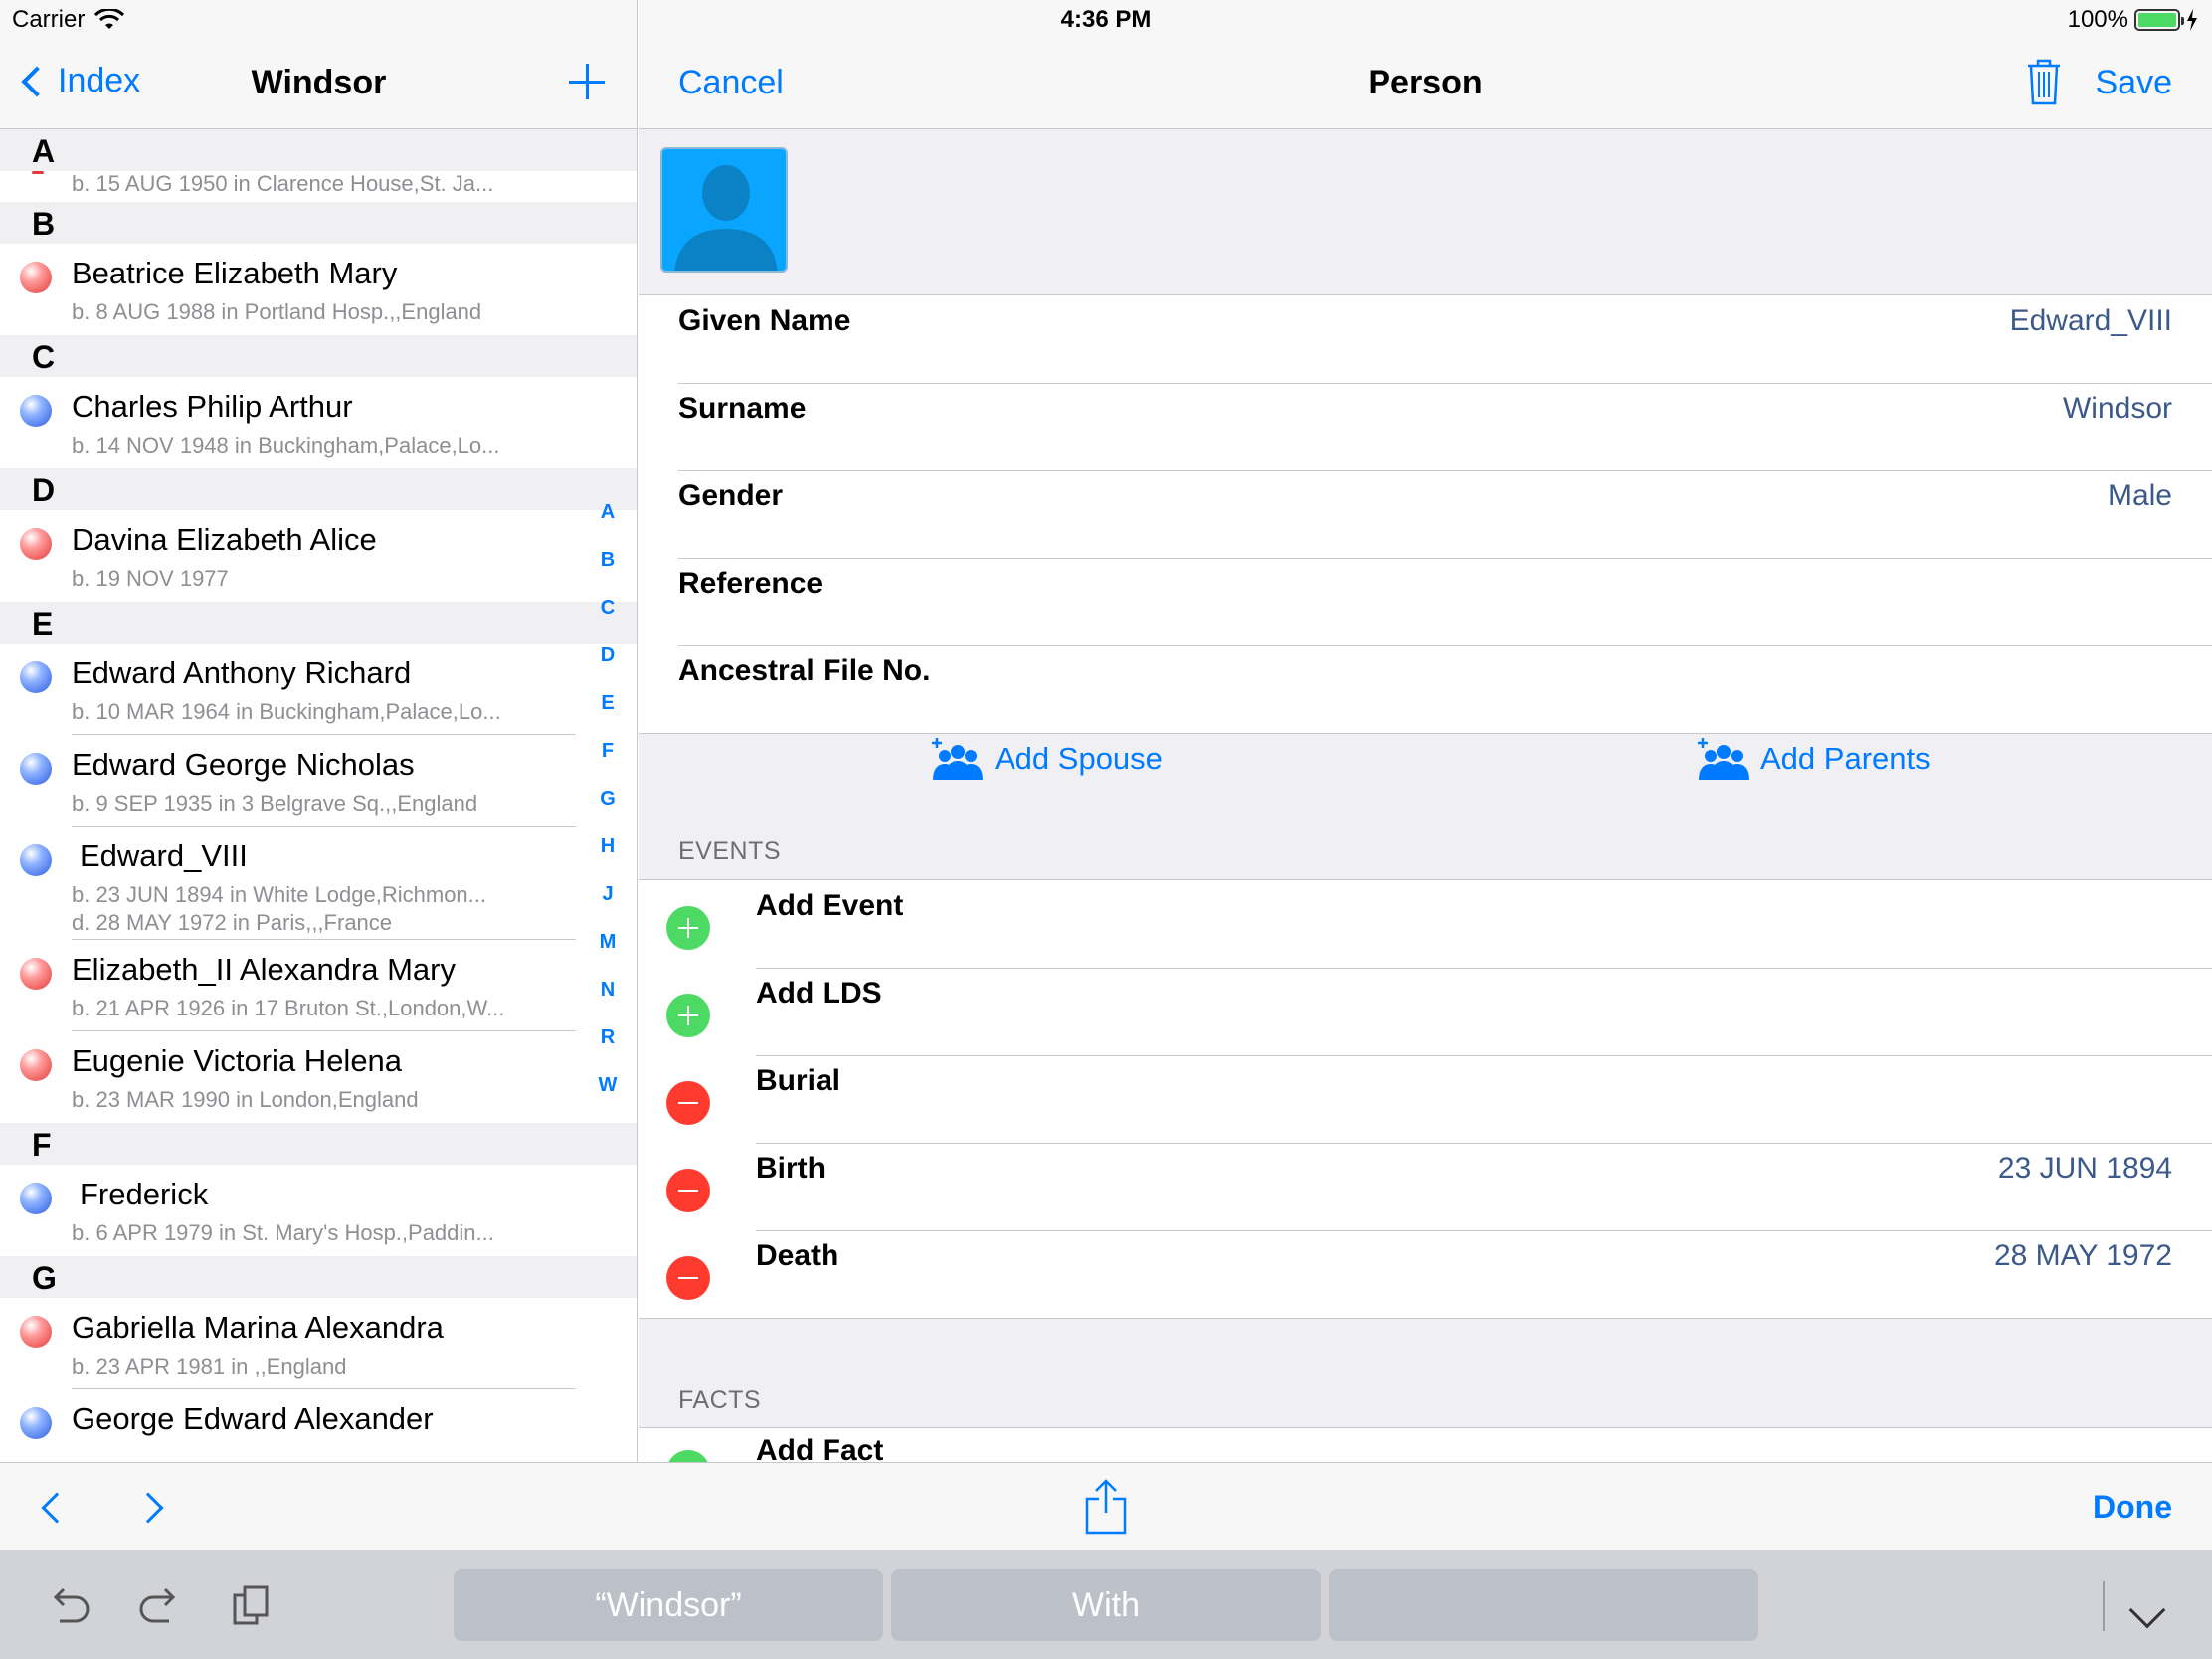 The width and height of the screenshot is (2212, 1659). I want to click on section-header-a: A, so click(318, 150).